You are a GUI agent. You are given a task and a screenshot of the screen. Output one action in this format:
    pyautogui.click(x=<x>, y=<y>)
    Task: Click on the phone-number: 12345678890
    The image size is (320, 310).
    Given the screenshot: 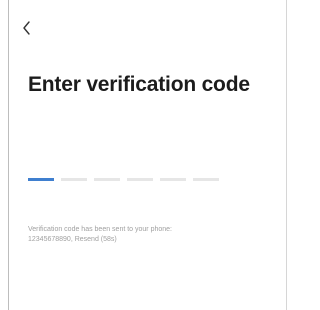 What is the action you would take?
    pyautogui.click(x=49, y=239)
    